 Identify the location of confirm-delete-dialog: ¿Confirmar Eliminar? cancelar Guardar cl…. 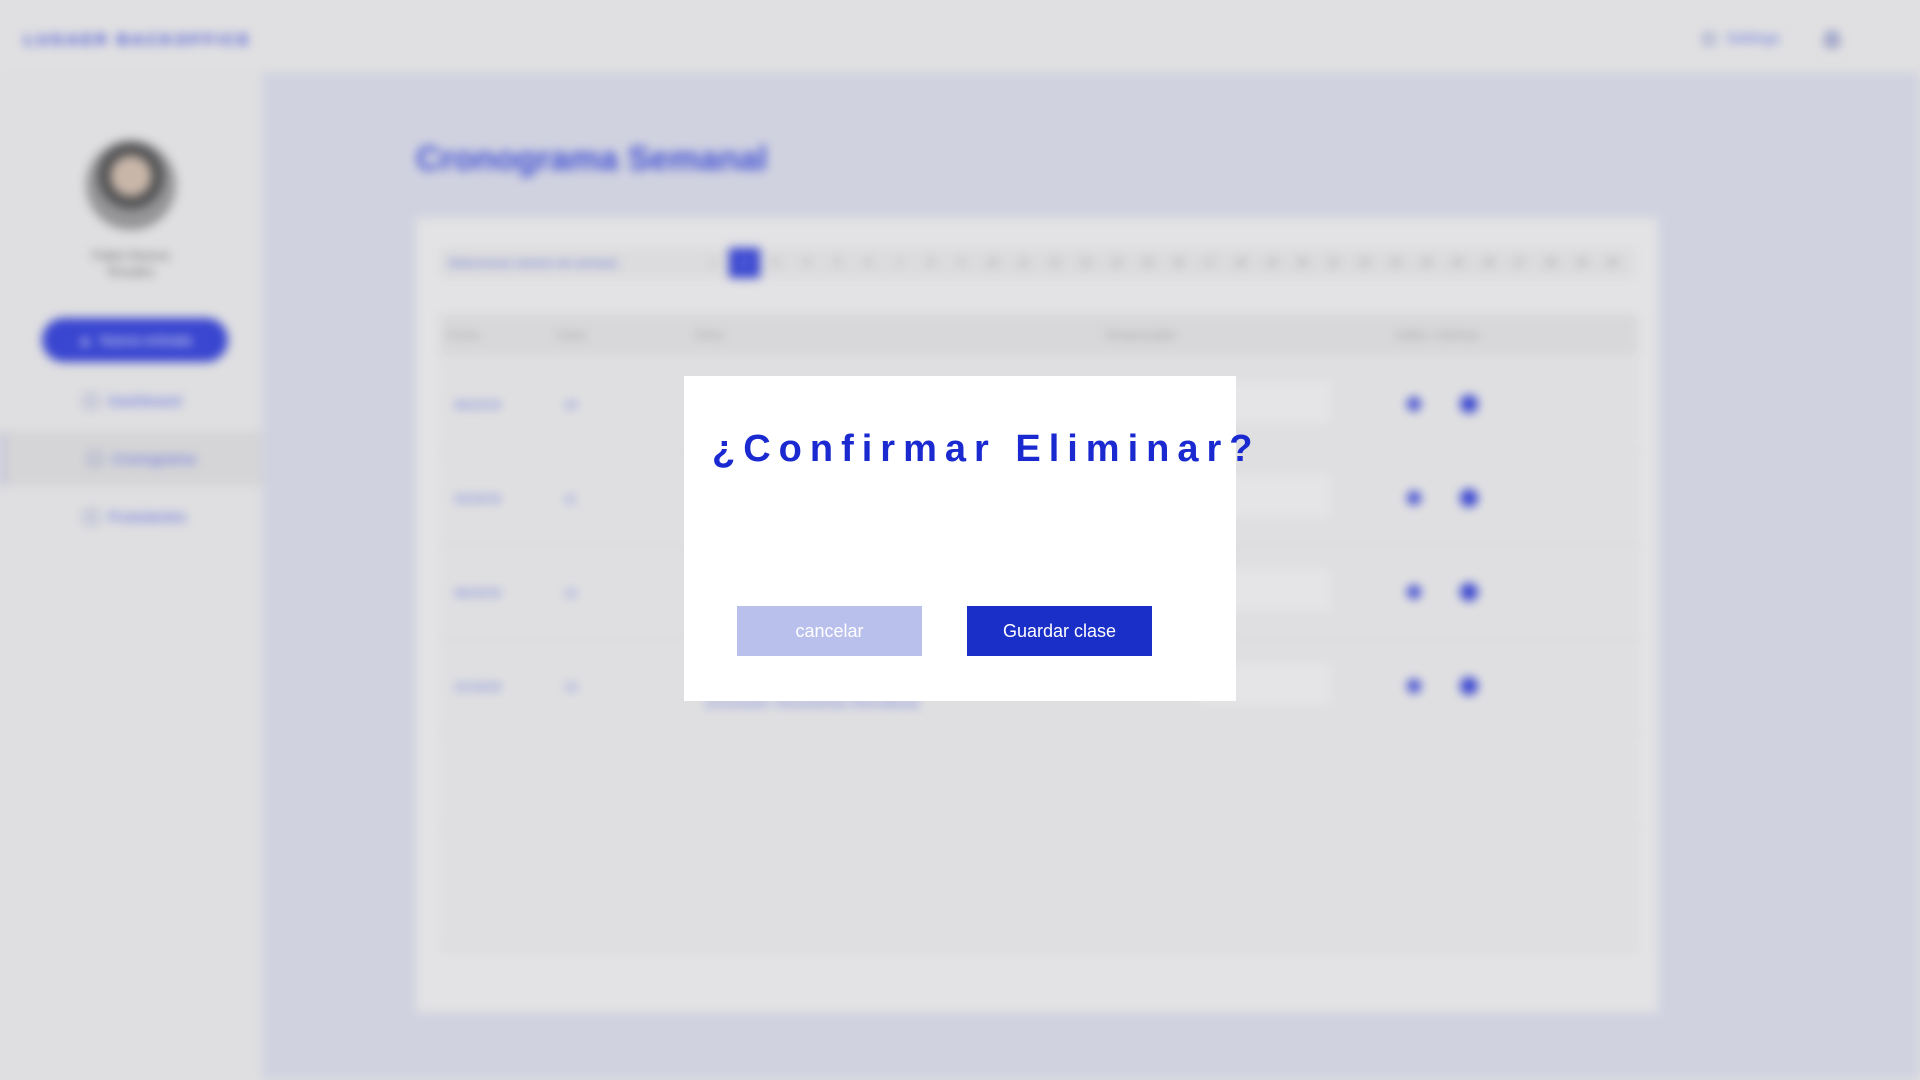
(968, 538).